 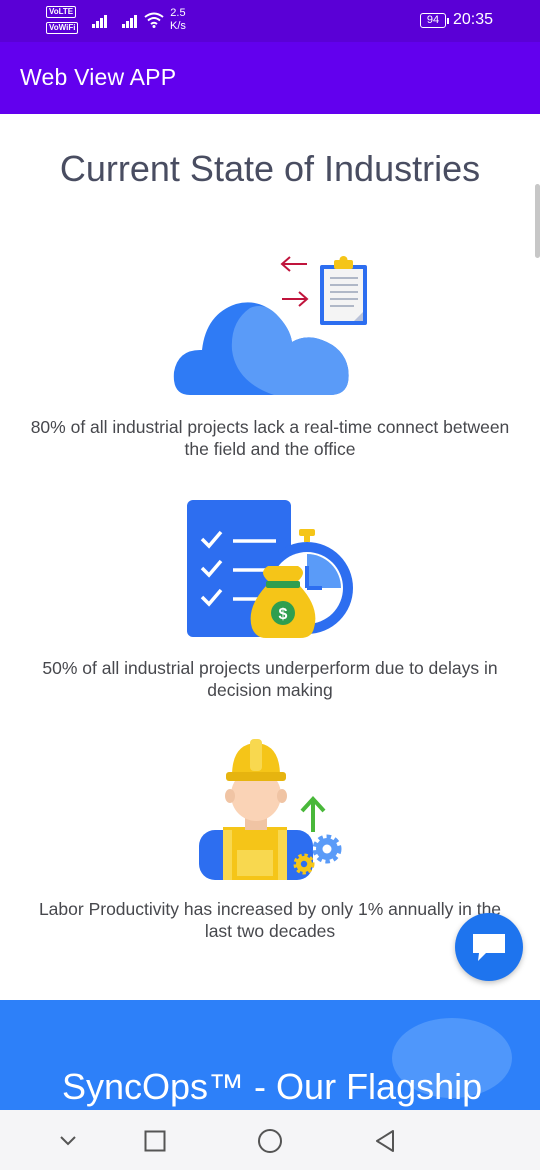 I want to click on network-badges: VoLTE VoWiFi, so click(x=64, y=22).